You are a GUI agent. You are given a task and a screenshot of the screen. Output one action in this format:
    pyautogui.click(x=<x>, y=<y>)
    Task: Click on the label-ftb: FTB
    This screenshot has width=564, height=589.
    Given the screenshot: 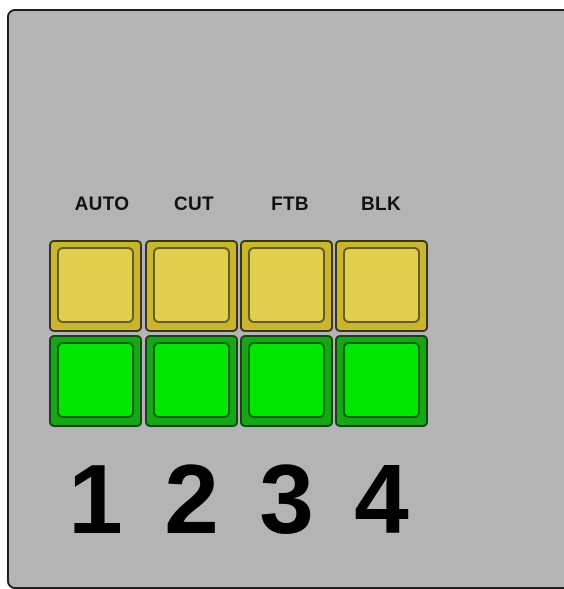 What is the action you would take?
    pyautogui.click(x=290, y=204)
    